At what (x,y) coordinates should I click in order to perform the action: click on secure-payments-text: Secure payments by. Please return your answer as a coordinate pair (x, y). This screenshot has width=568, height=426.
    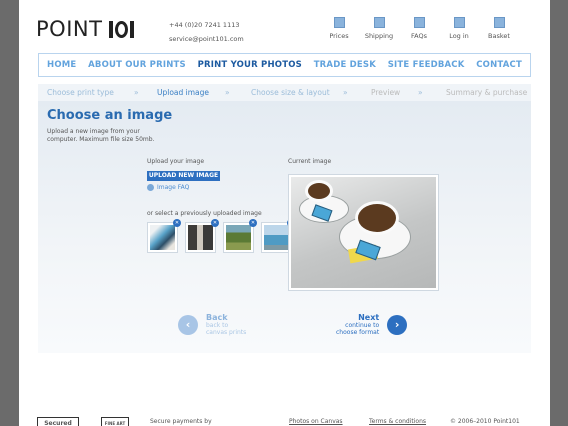
    Looking at the image, I should click on (181, 421).